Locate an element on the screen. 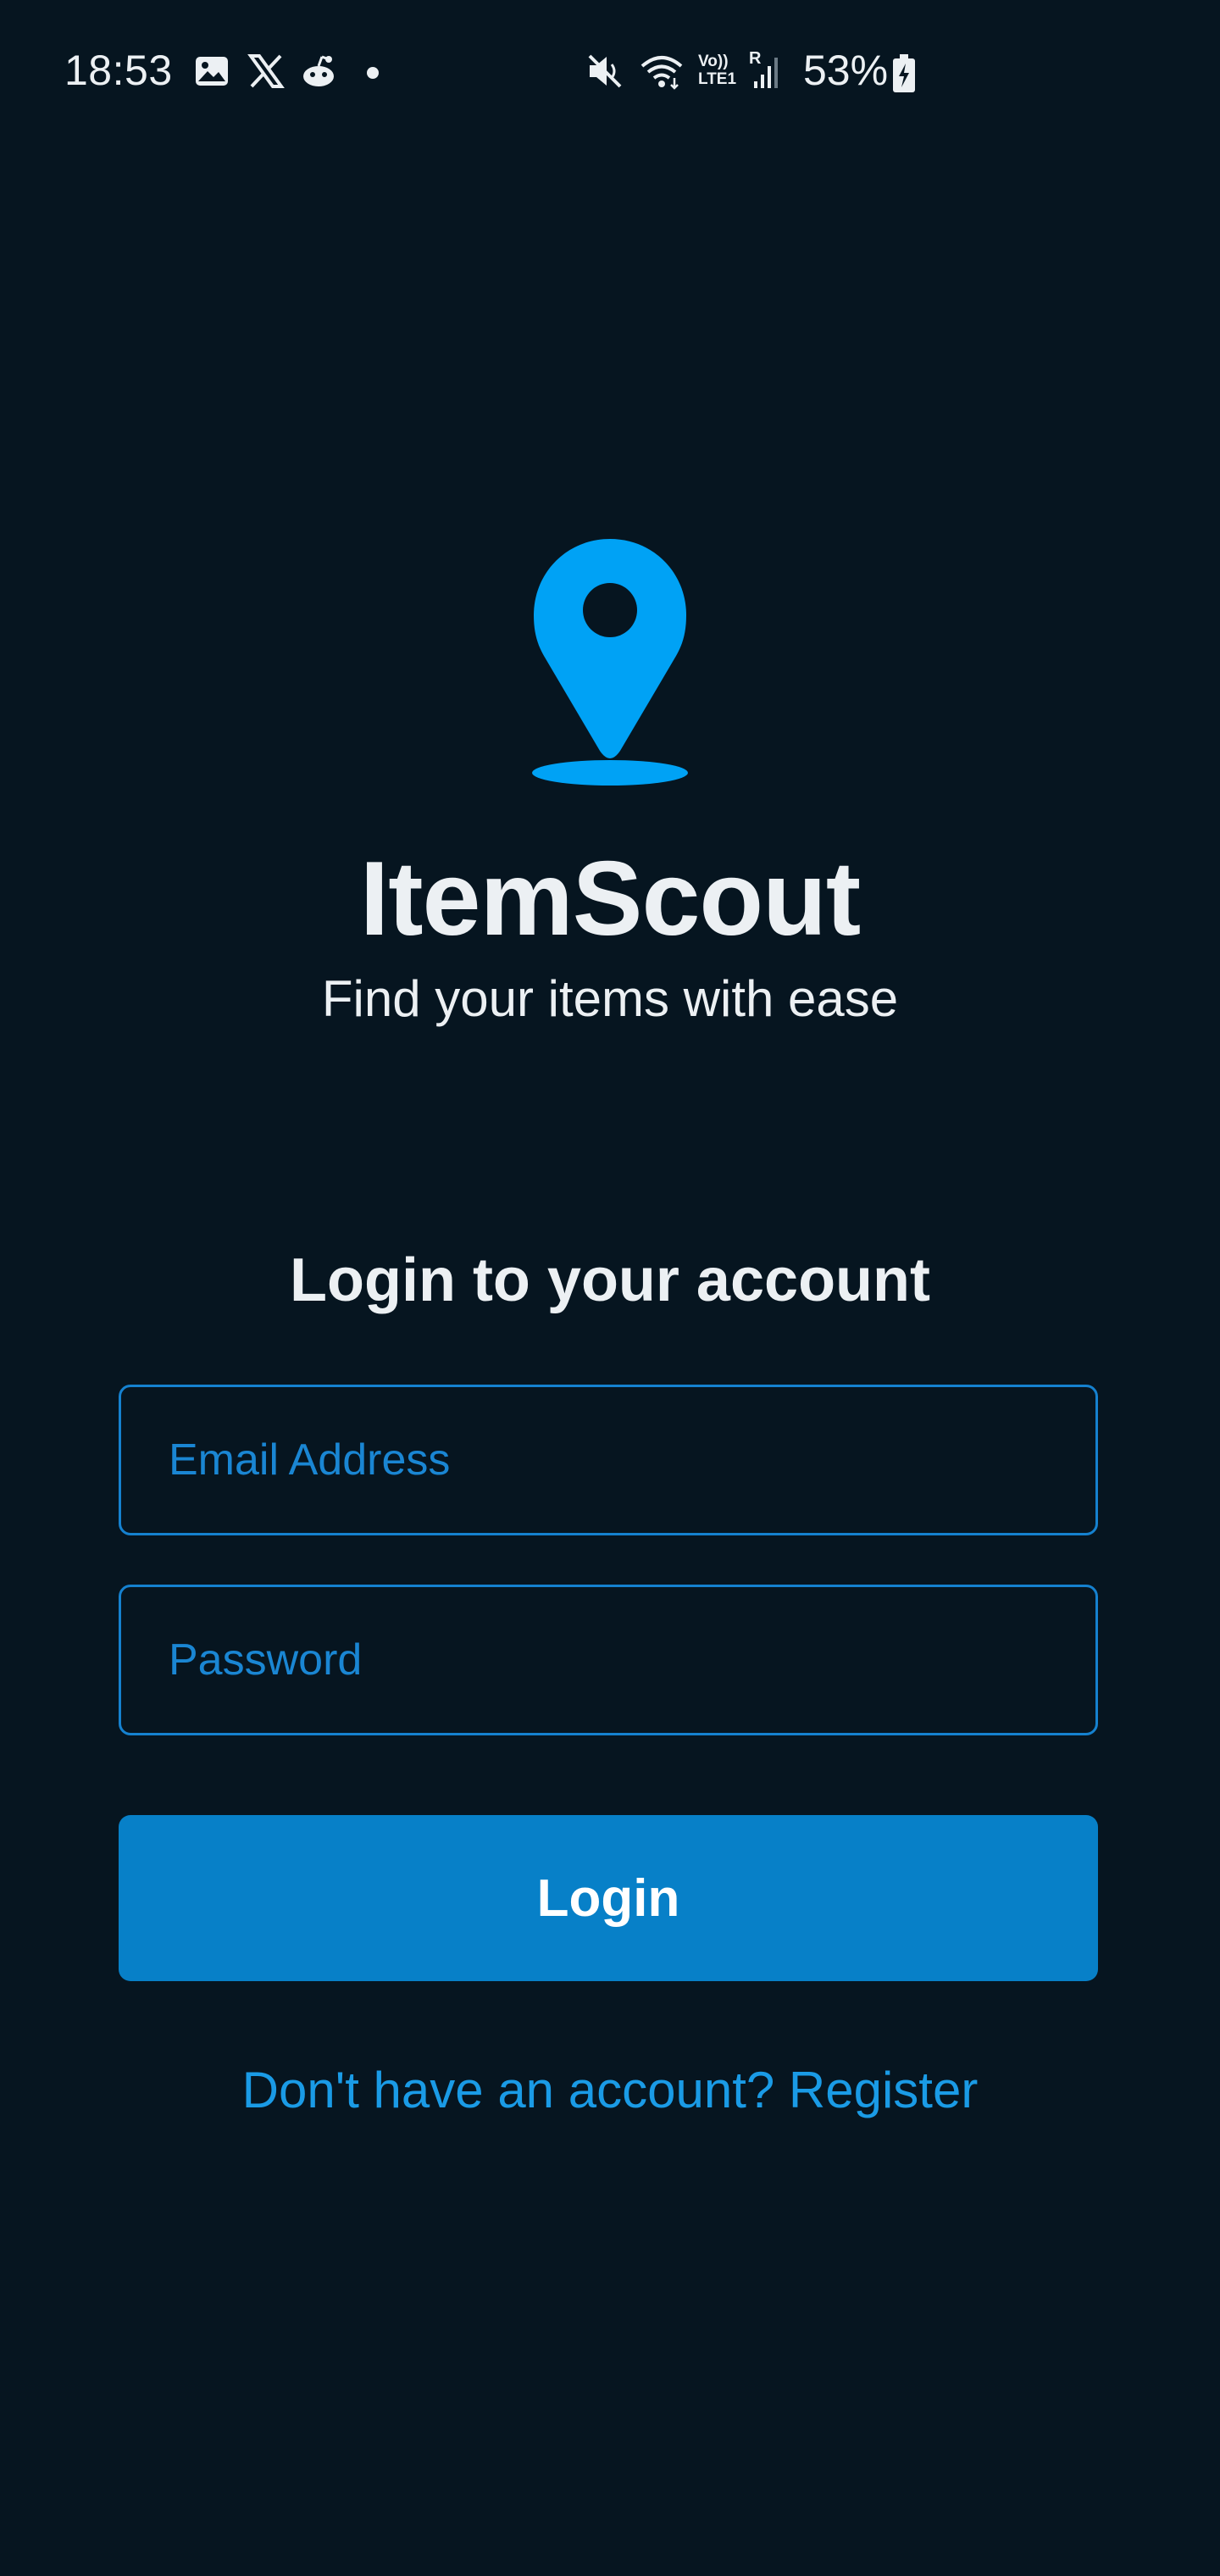 Image resolution: width=1220 pixels, height=2576 pixels. status-bar: 18:53 Vo)) LTE1 R 53% is located at coordinates (610, 73).